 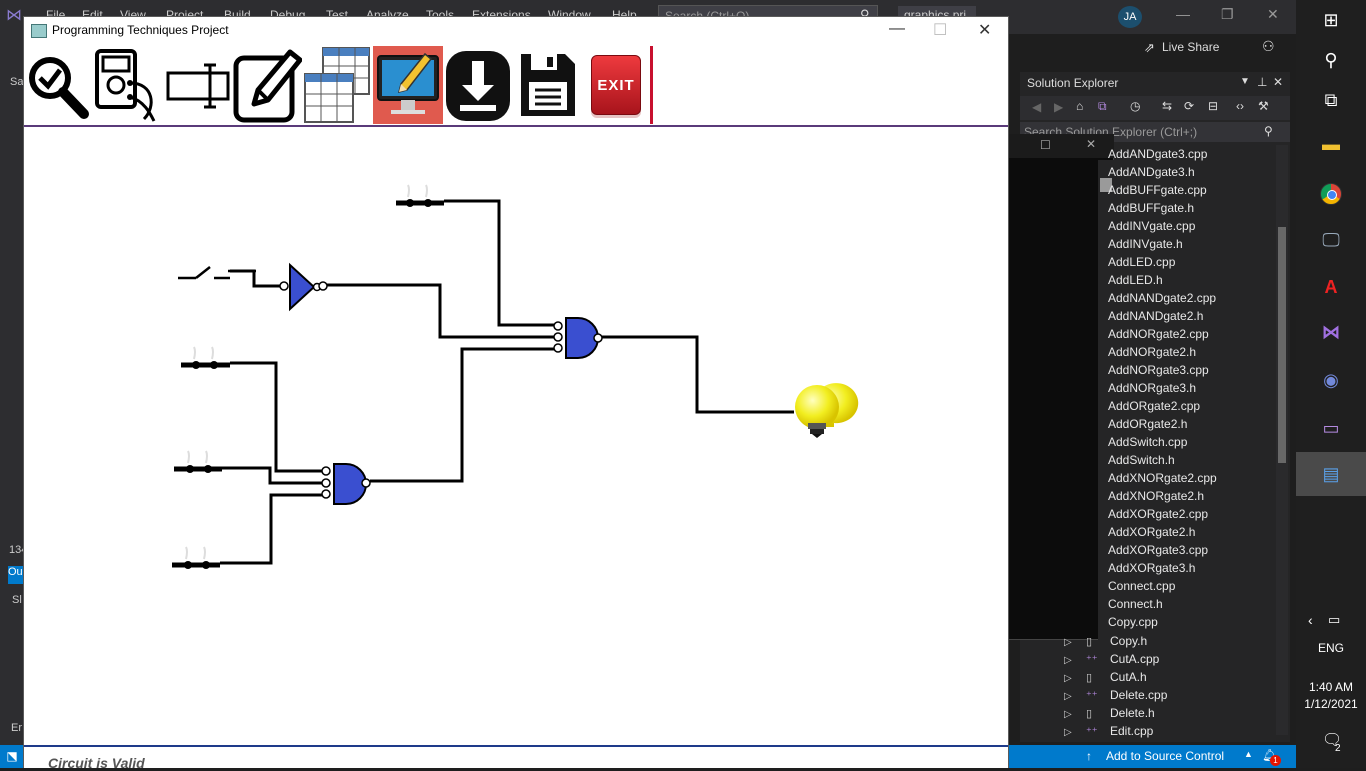 I want to click on solution-file-item: AddLED.h, so click(x=1193, y=280).